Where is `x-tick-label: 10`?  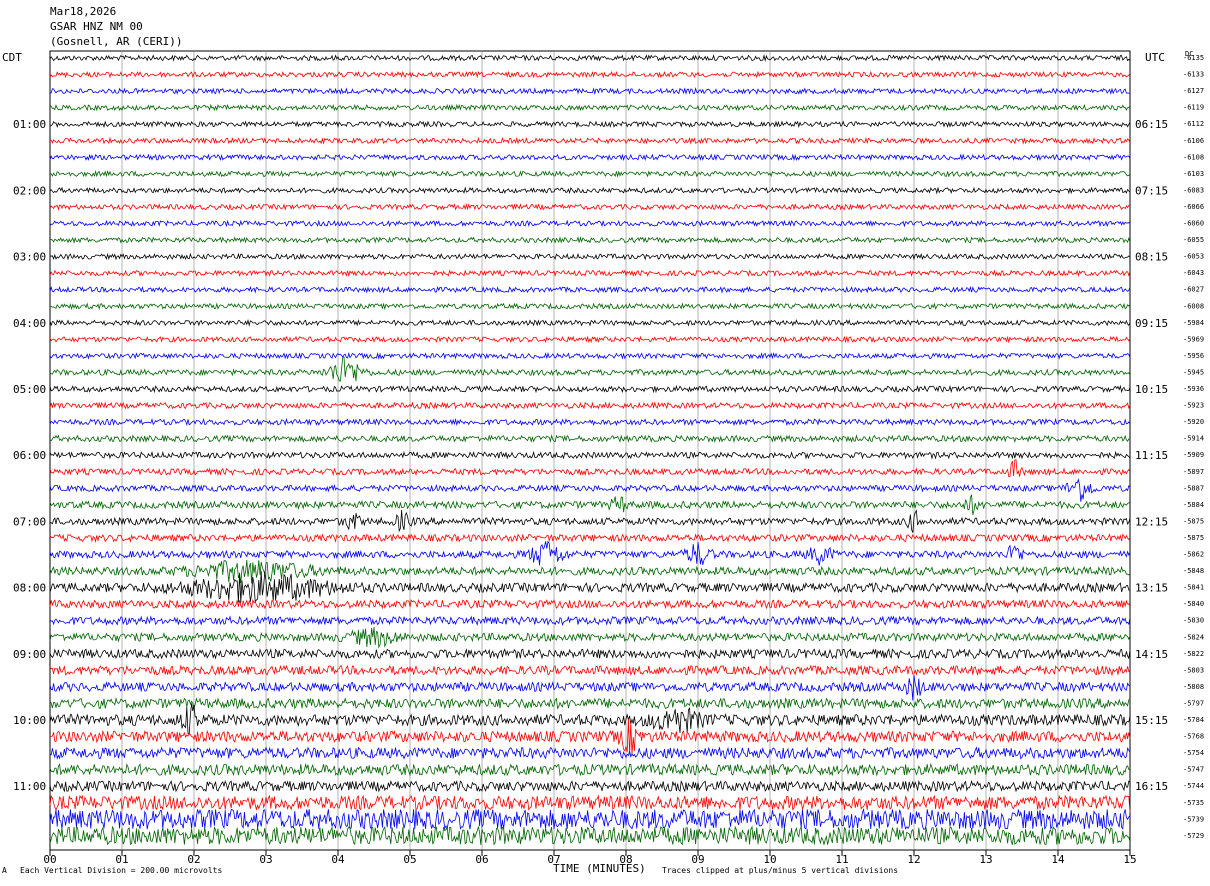
x-tick-label: 10 is located at coordinates (769, 859).